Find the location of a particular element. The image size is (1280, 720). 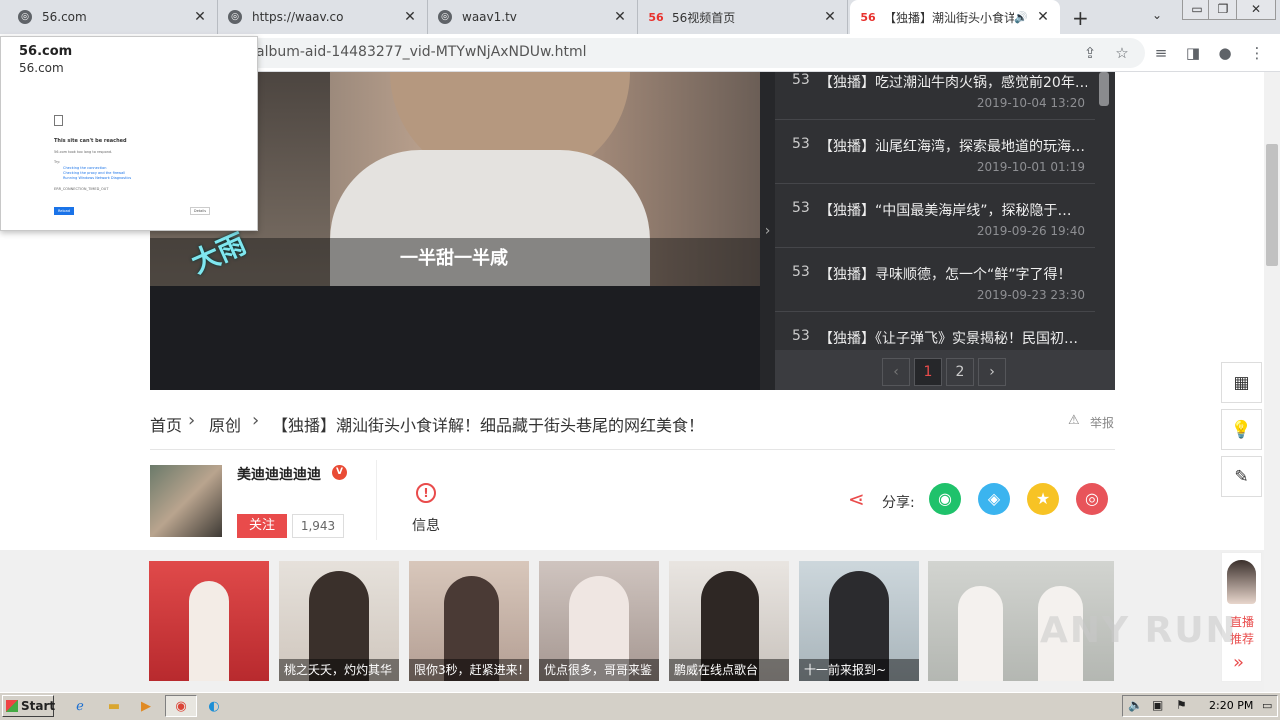

live-avatar is located at coordinates (1241, 582).